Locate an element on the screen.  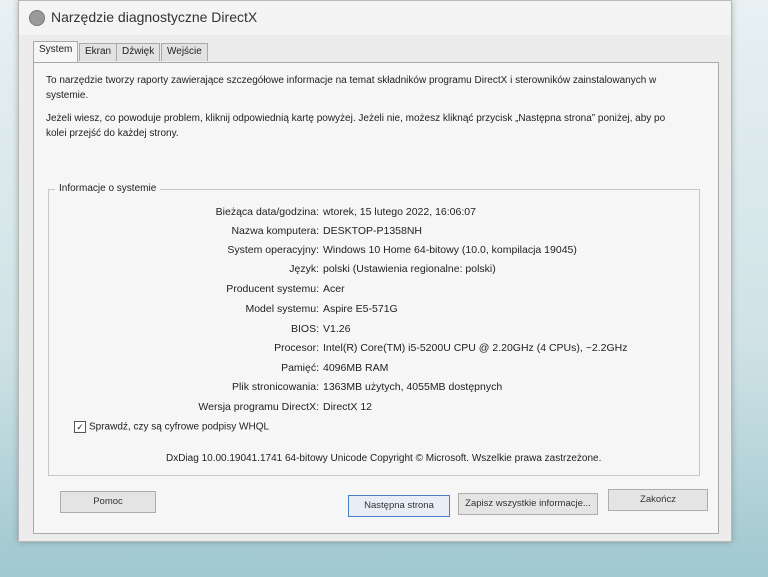
info-row-directx-version: Wersja programu DirectX: DirectX 12 is located at coordinates (374, 409).